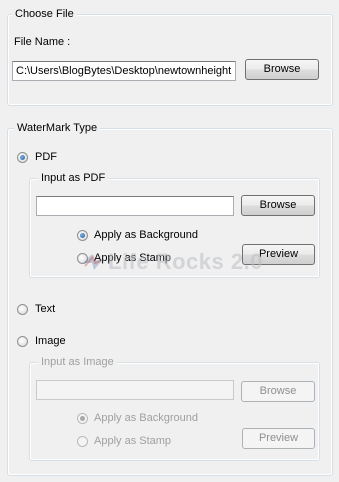  What do you see at coordinates (82, 235) in the screenshot?
I see `pdf-apply-background-radio` at bounding box center [82, 235].